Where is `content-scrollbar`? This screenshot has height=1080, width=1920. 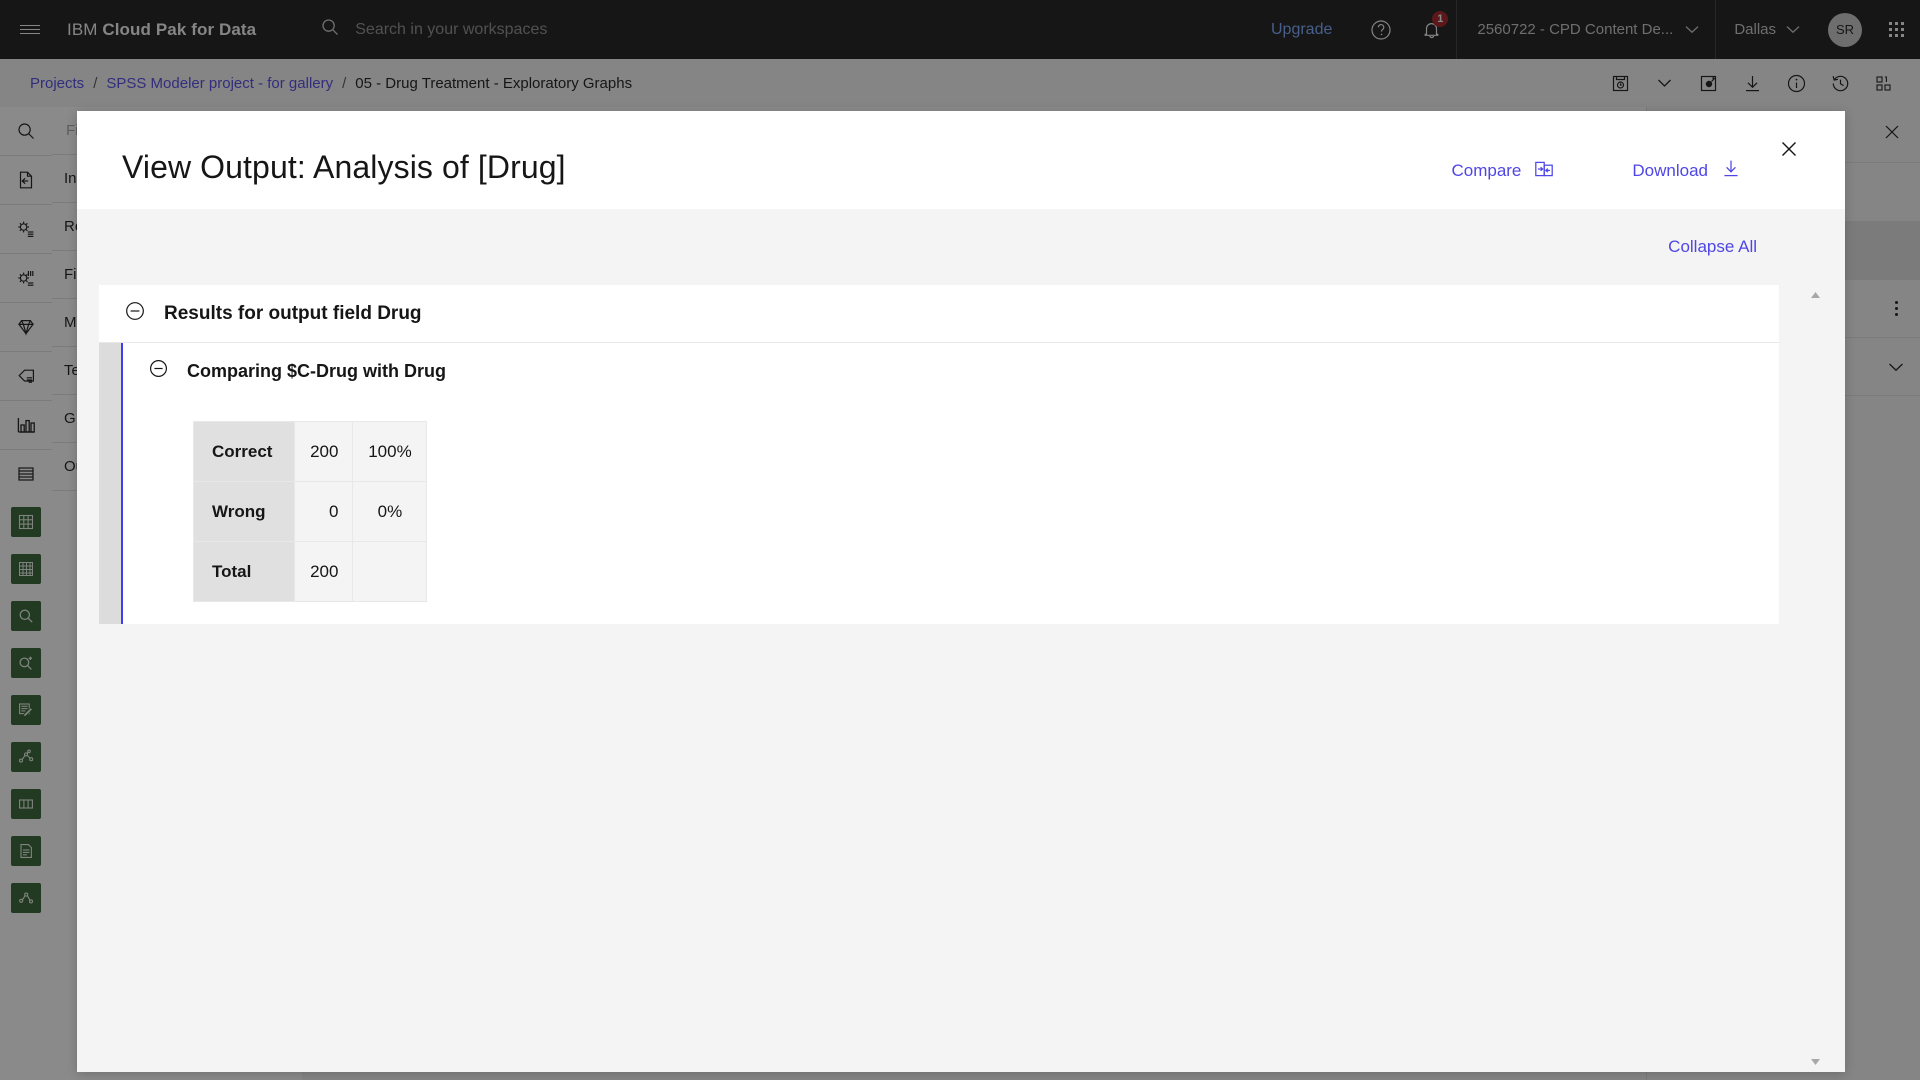 content-scrollbar is located at coordinates (1815, 678).